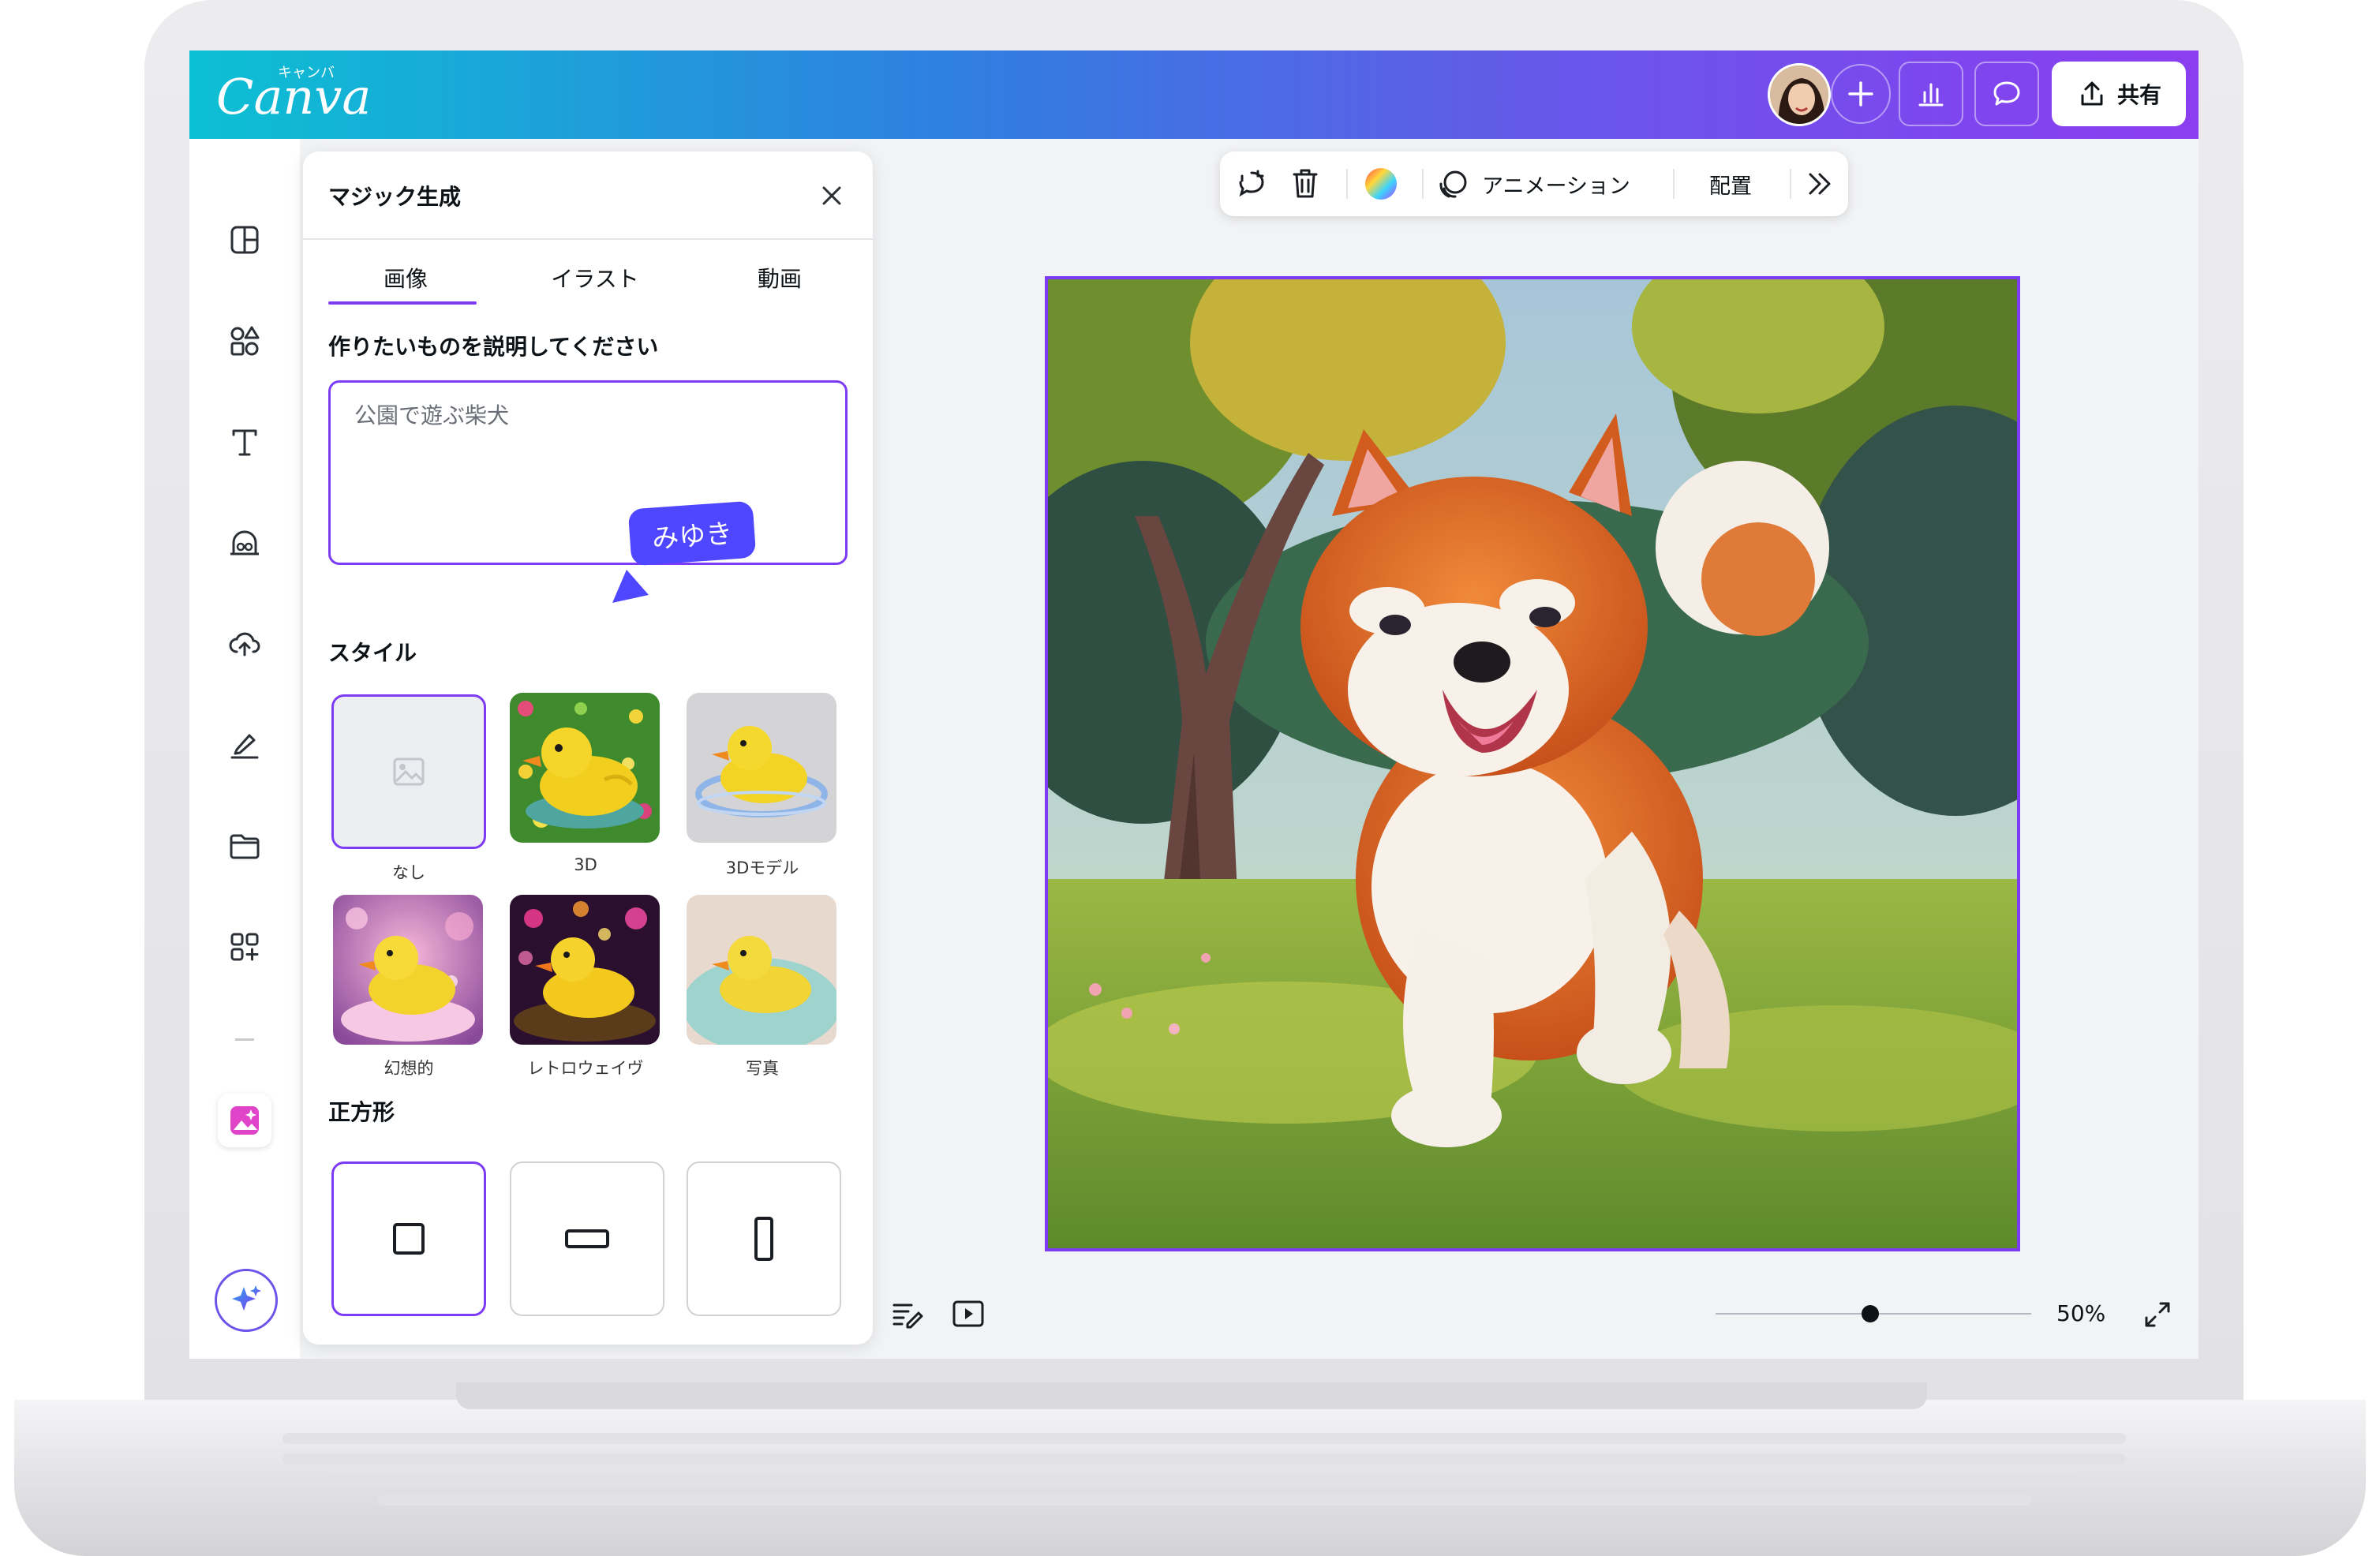  What do you see at coordinates (1820, 183) in the screenshot?
I see `more-options-button` at bounding box center [1820, 183].